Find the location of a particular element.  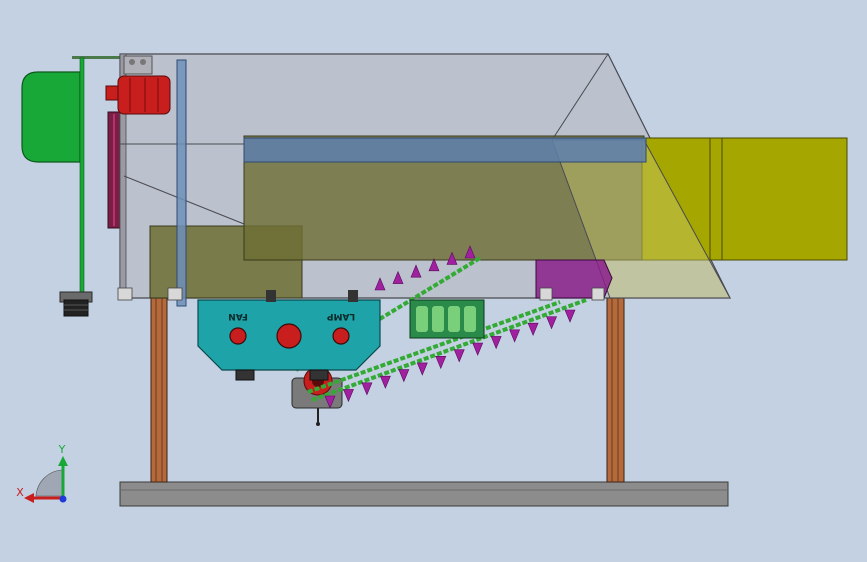

lamp-switch is located at coordinates (341, 336).